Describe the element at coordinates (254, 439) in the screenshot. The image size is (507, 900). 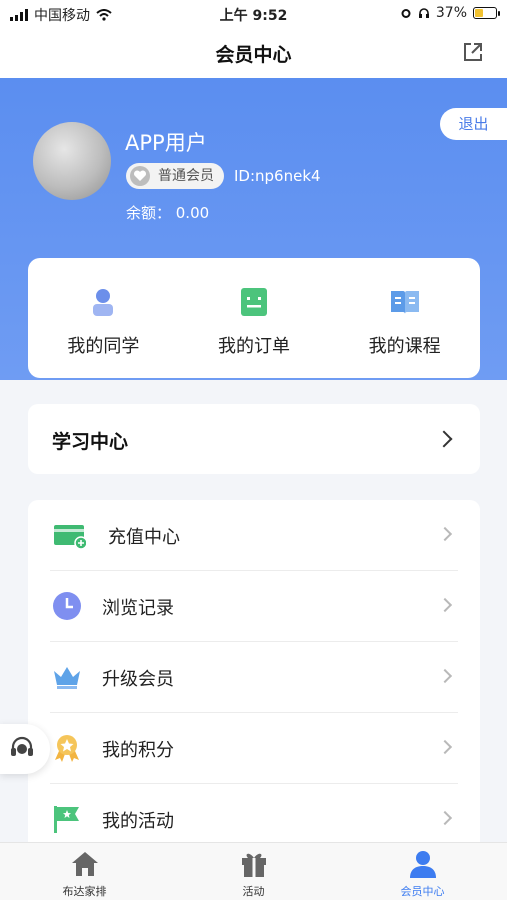
I see `study-center-row: 学习中心` at that location.